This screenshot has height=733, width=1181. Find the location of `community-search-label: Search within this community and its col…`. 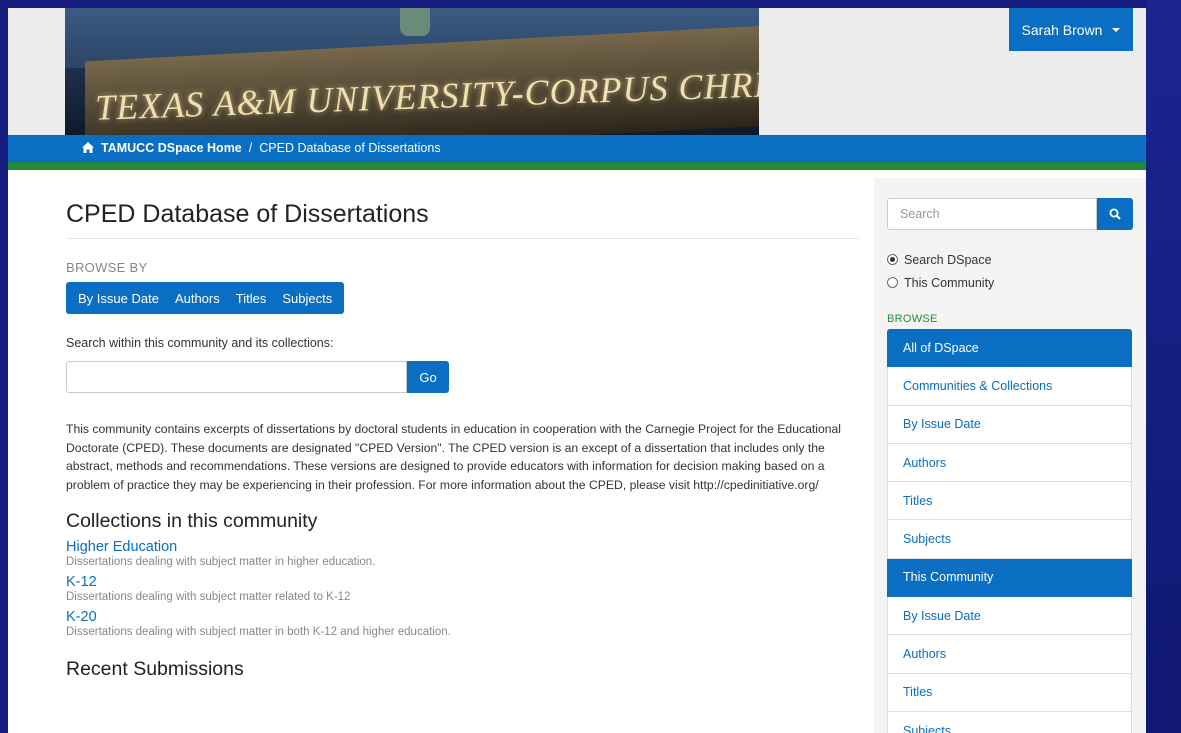

community-search-label: Search within this community and its col… is located at coordinates (200, 343).